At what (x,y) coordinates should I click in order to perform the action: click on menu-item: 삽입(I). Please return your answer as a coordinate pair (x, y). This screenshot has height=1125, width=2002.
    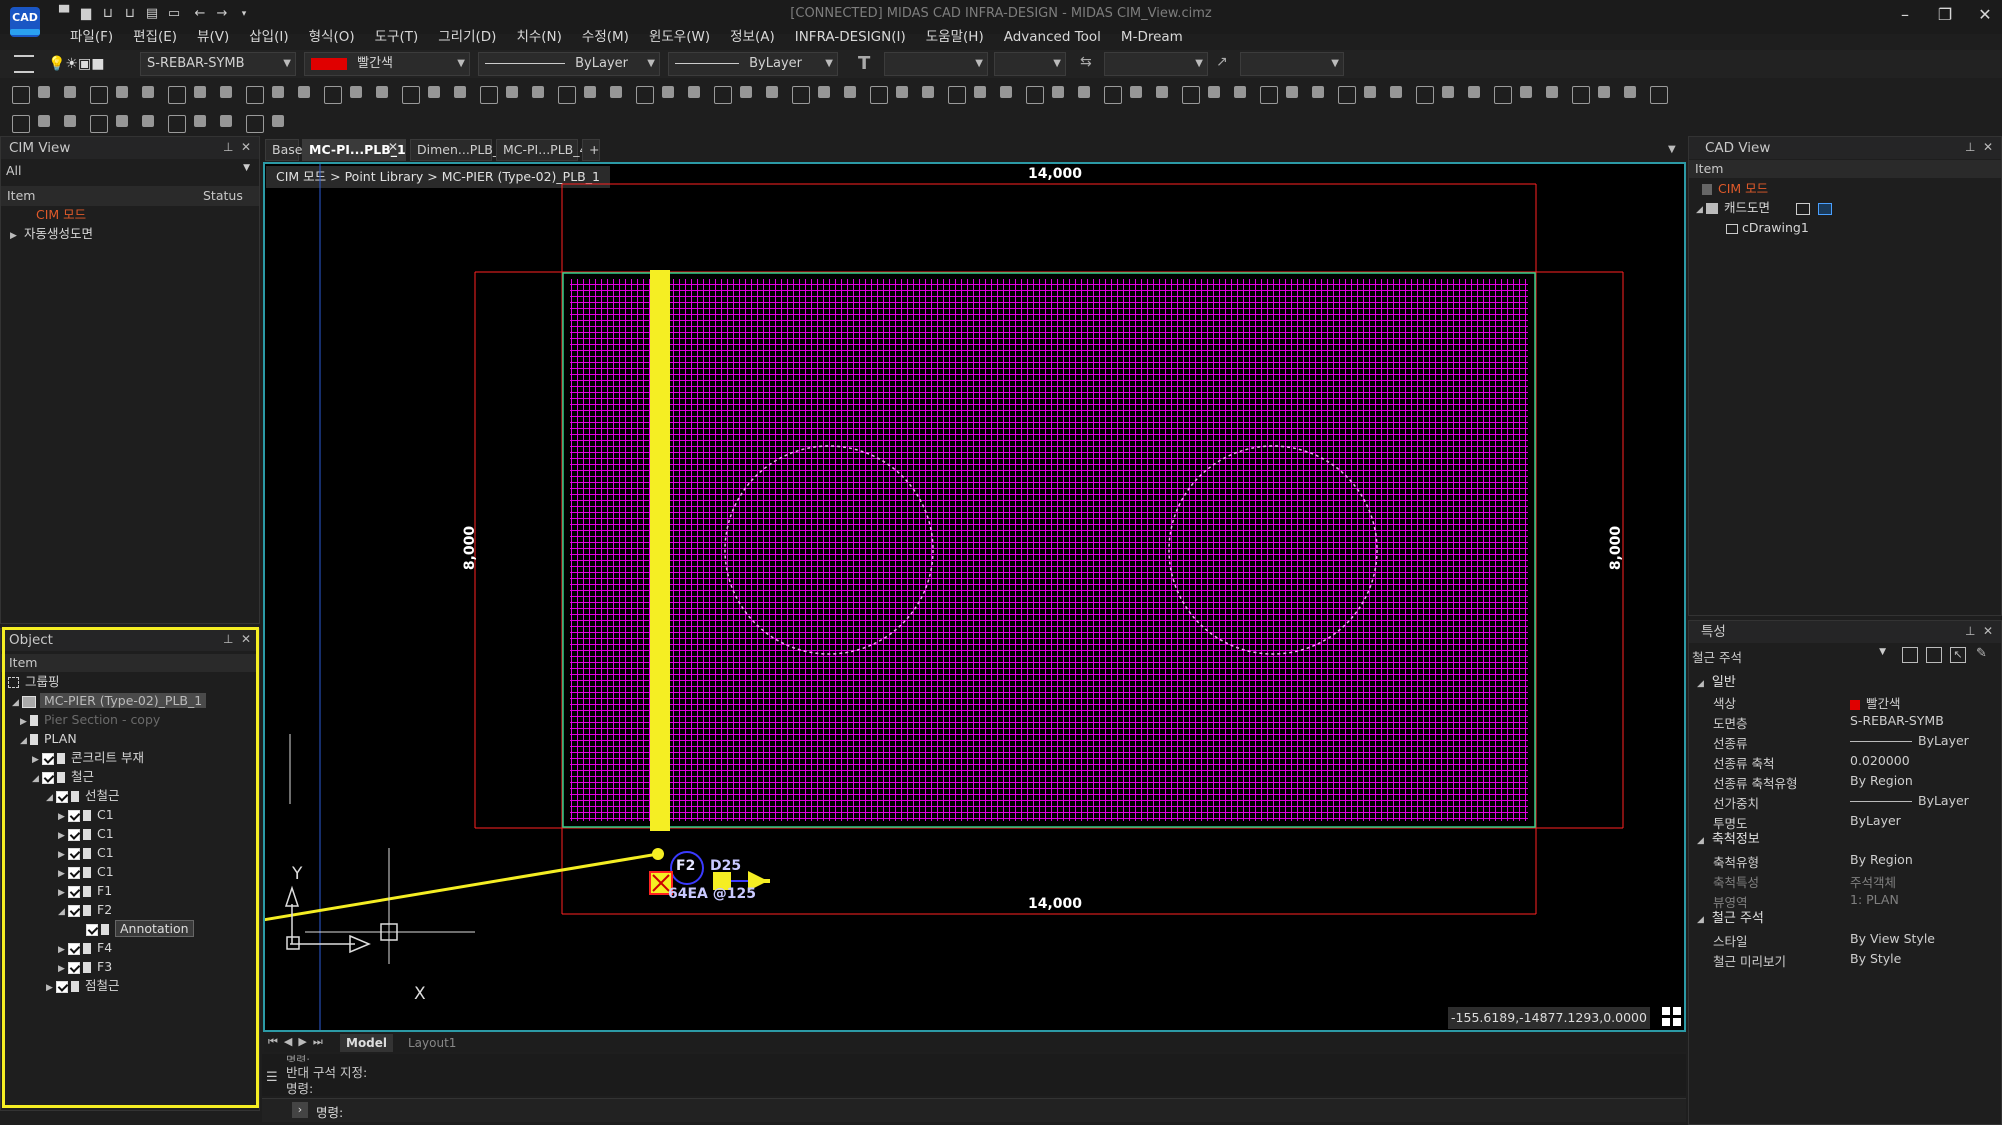
    Looking at the image, I should click on (268, 37).